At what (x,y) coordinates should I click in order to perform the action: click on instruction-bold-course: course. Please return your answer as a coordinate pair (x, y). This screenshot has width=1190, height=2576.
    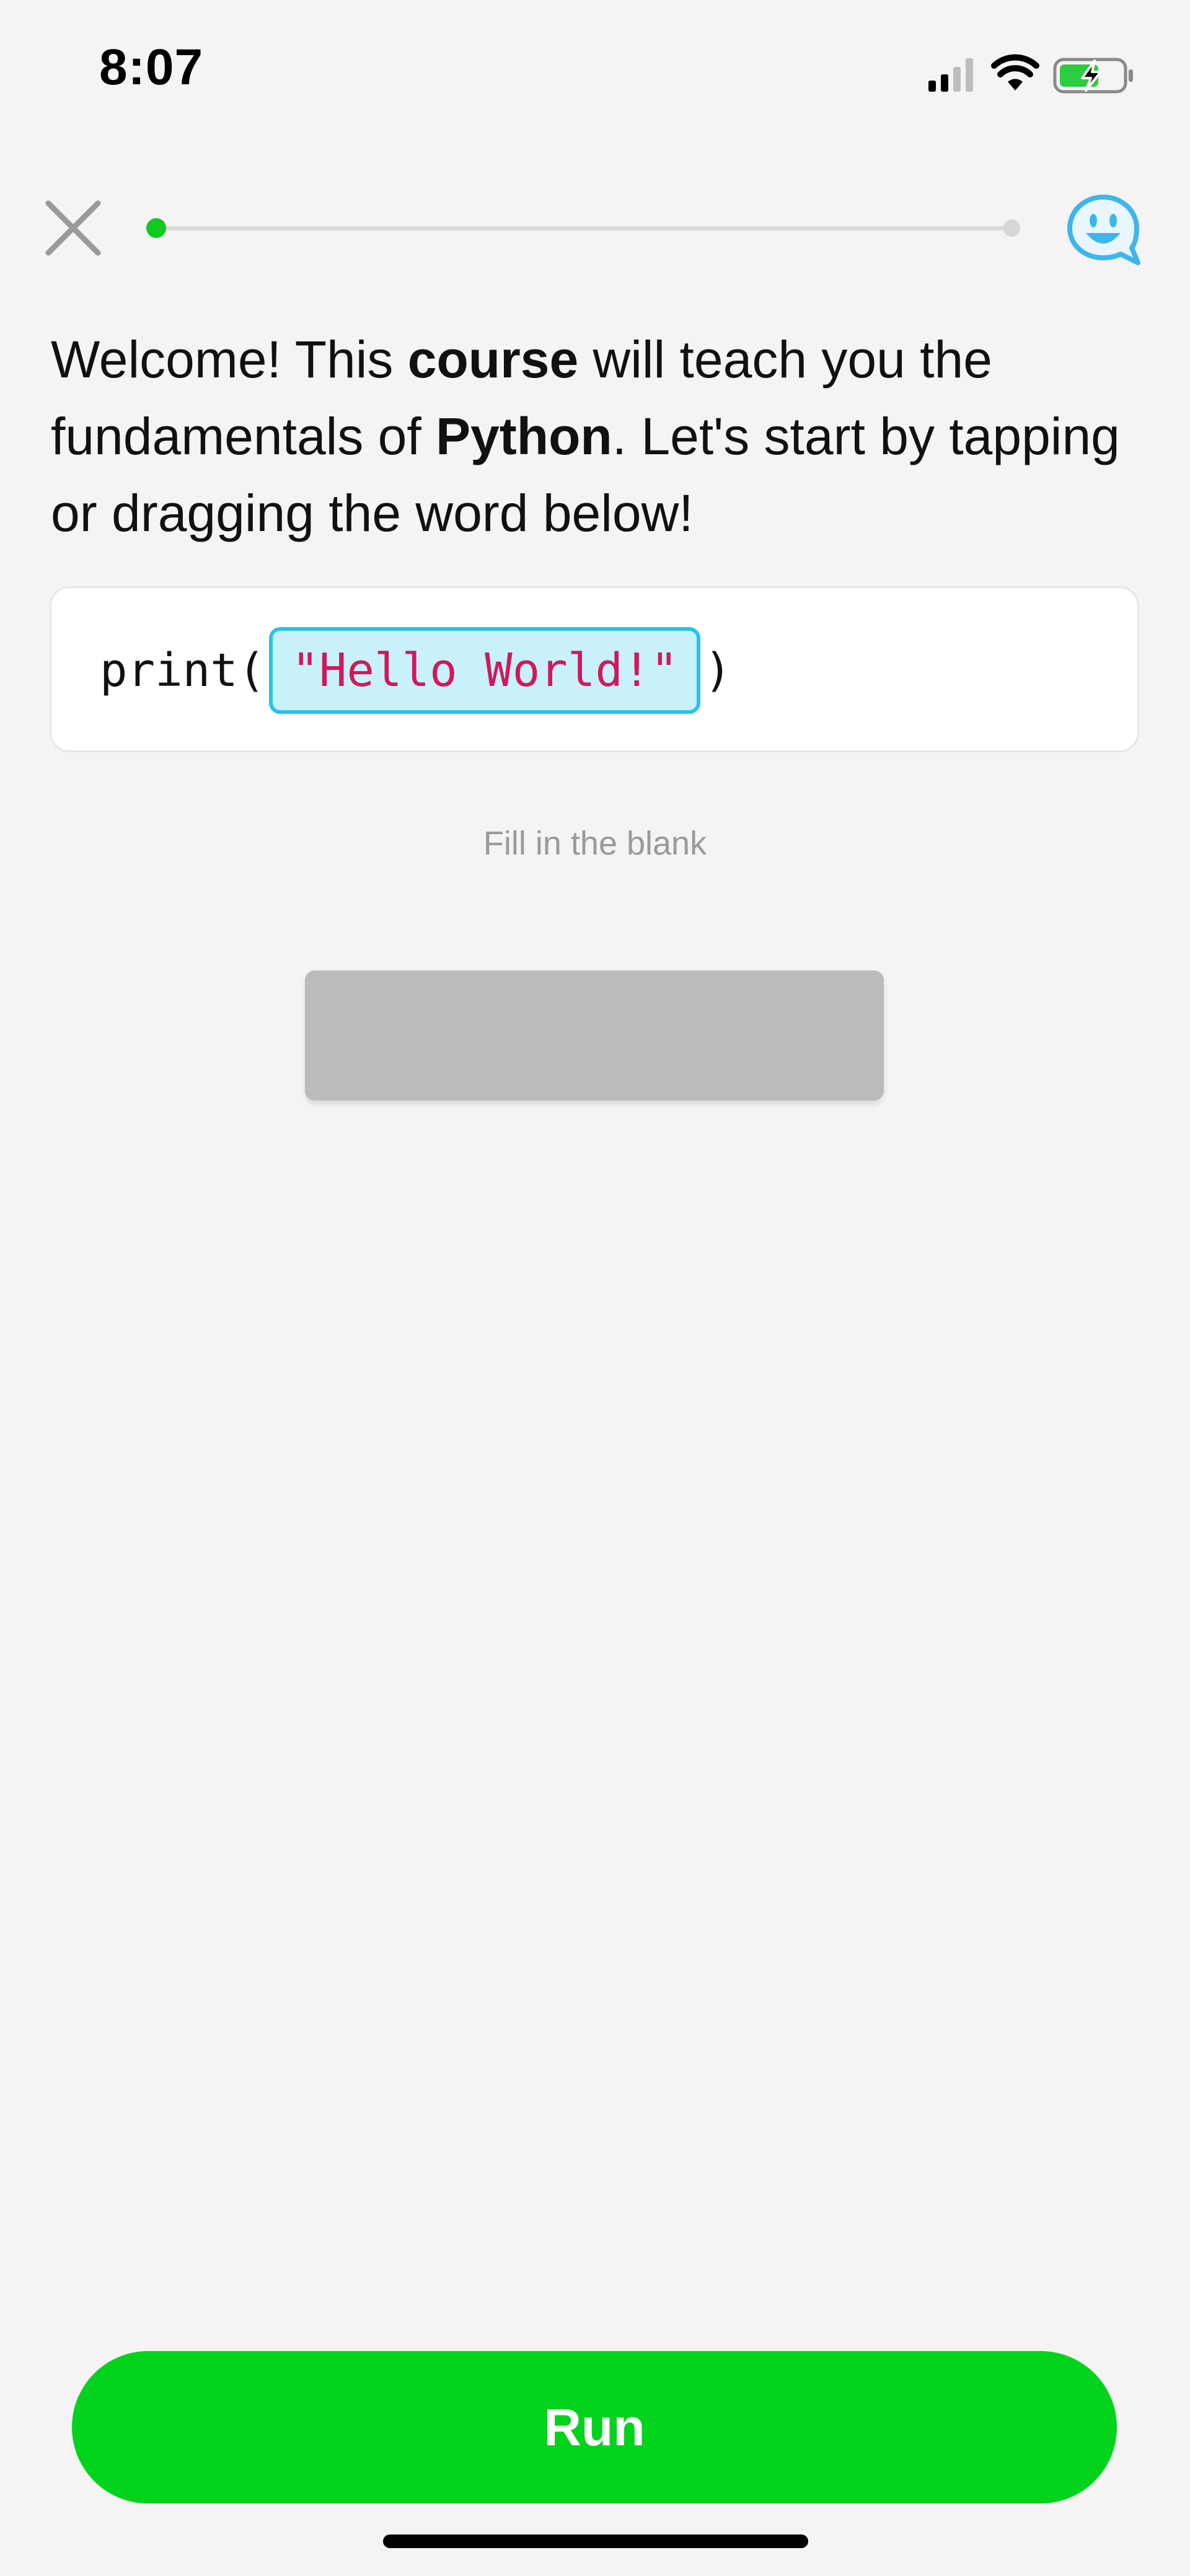
    Looking at the image, I should click on (493, 360).